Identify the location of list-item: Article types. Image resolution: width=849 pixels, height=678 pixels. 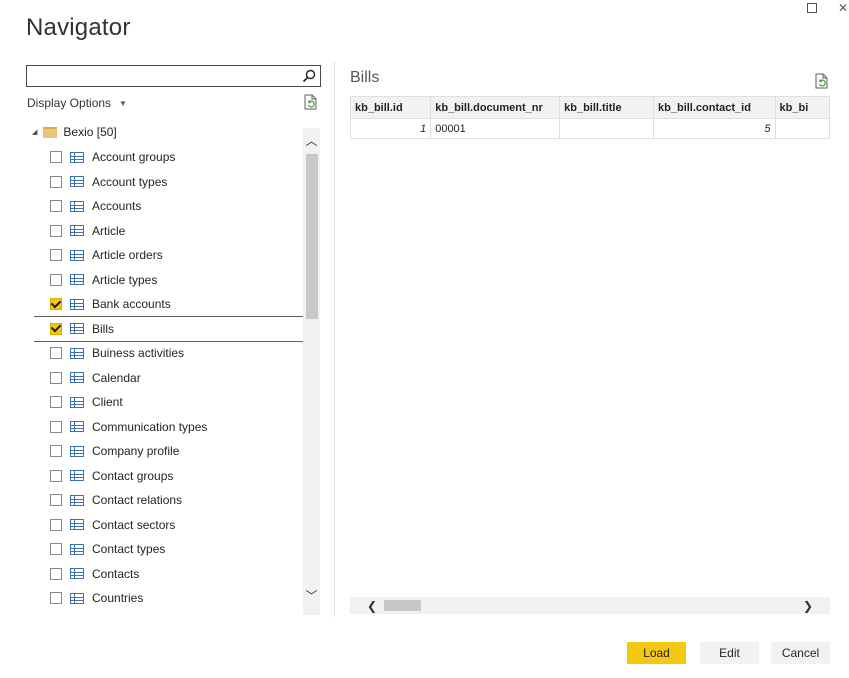
(168, 280).